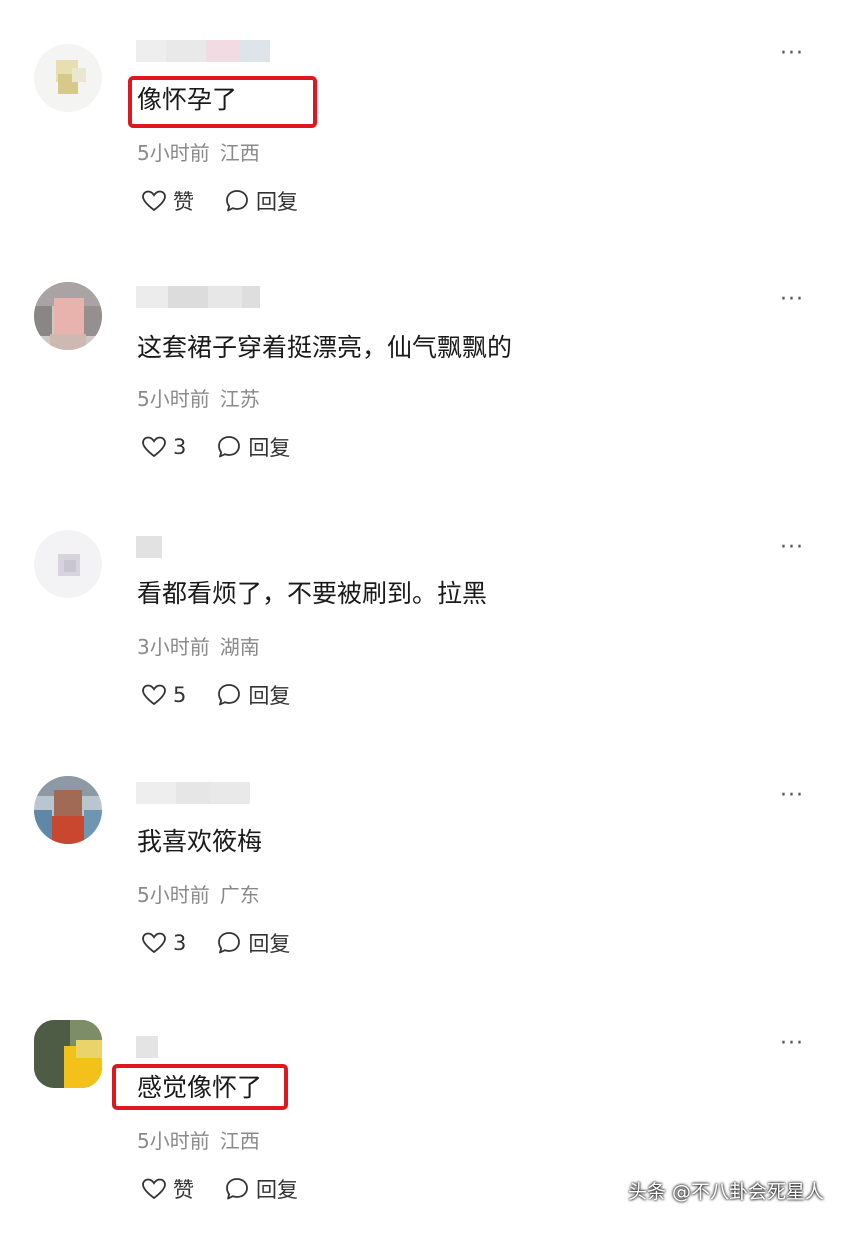 The image size is (842, 1236). Describe the element at coordinates (312, 593) in the screenshot. I see `comment-text: 看都看烦了，不要被刷到。拉黑` at that location.